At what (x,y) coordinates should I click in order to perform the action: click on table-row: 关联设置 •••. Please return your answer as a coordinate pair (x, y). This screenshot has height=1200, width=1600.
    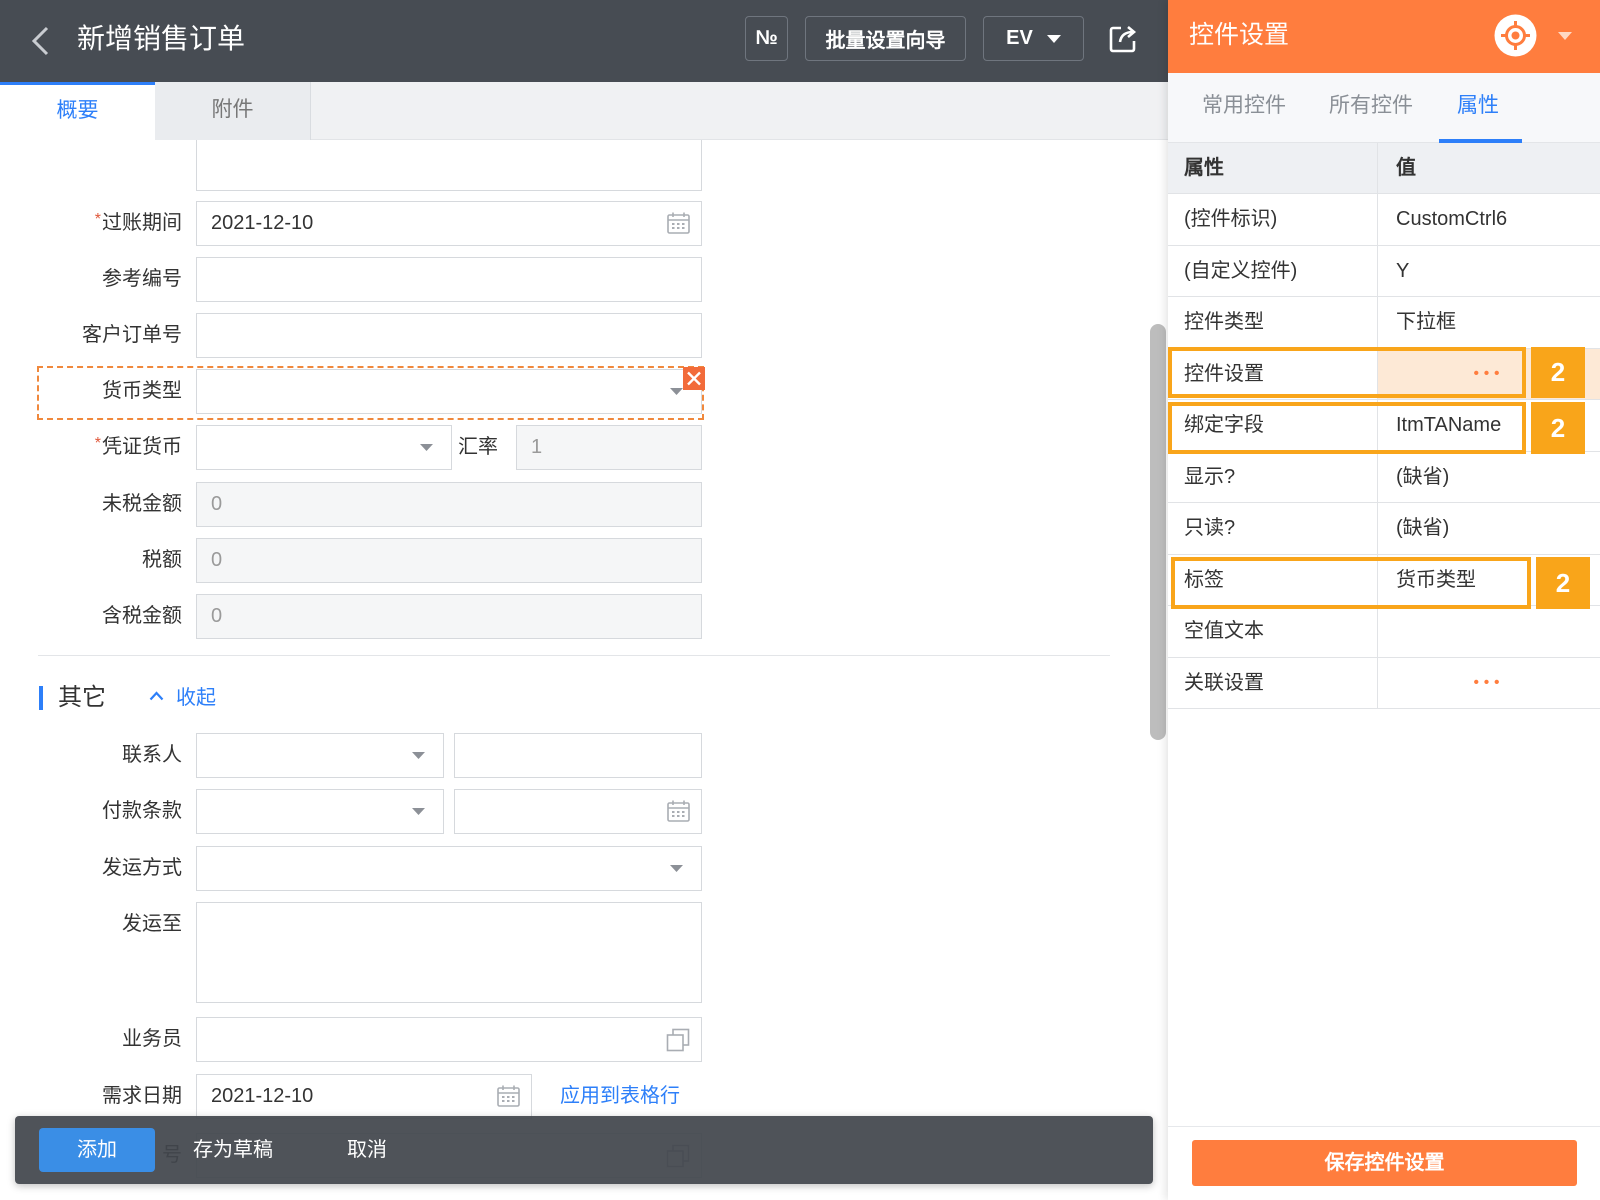
    Looking at the image, I should click on (1384, 683).